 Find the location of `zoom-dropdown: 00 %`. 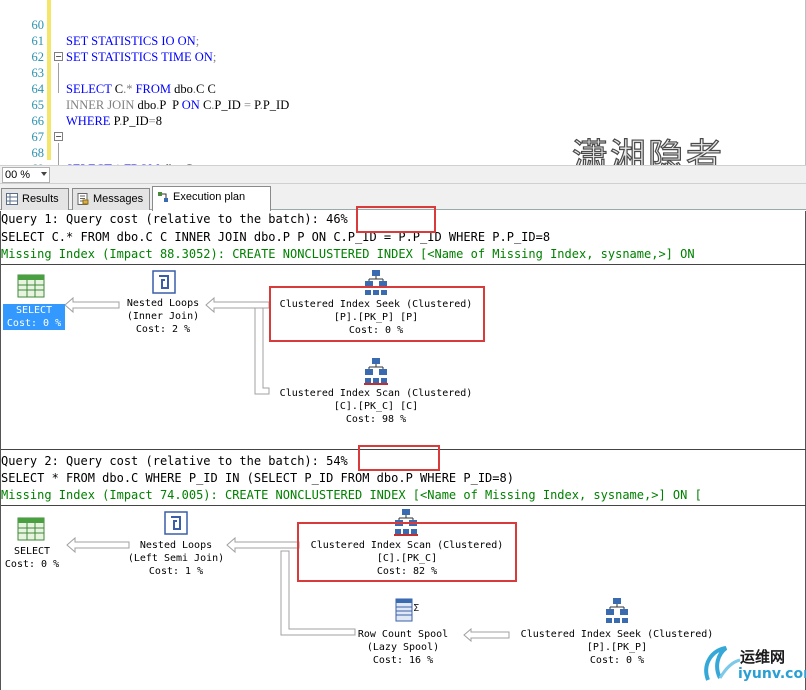

zoom-dropdown: 00 % is located at coordinates (26, 175).